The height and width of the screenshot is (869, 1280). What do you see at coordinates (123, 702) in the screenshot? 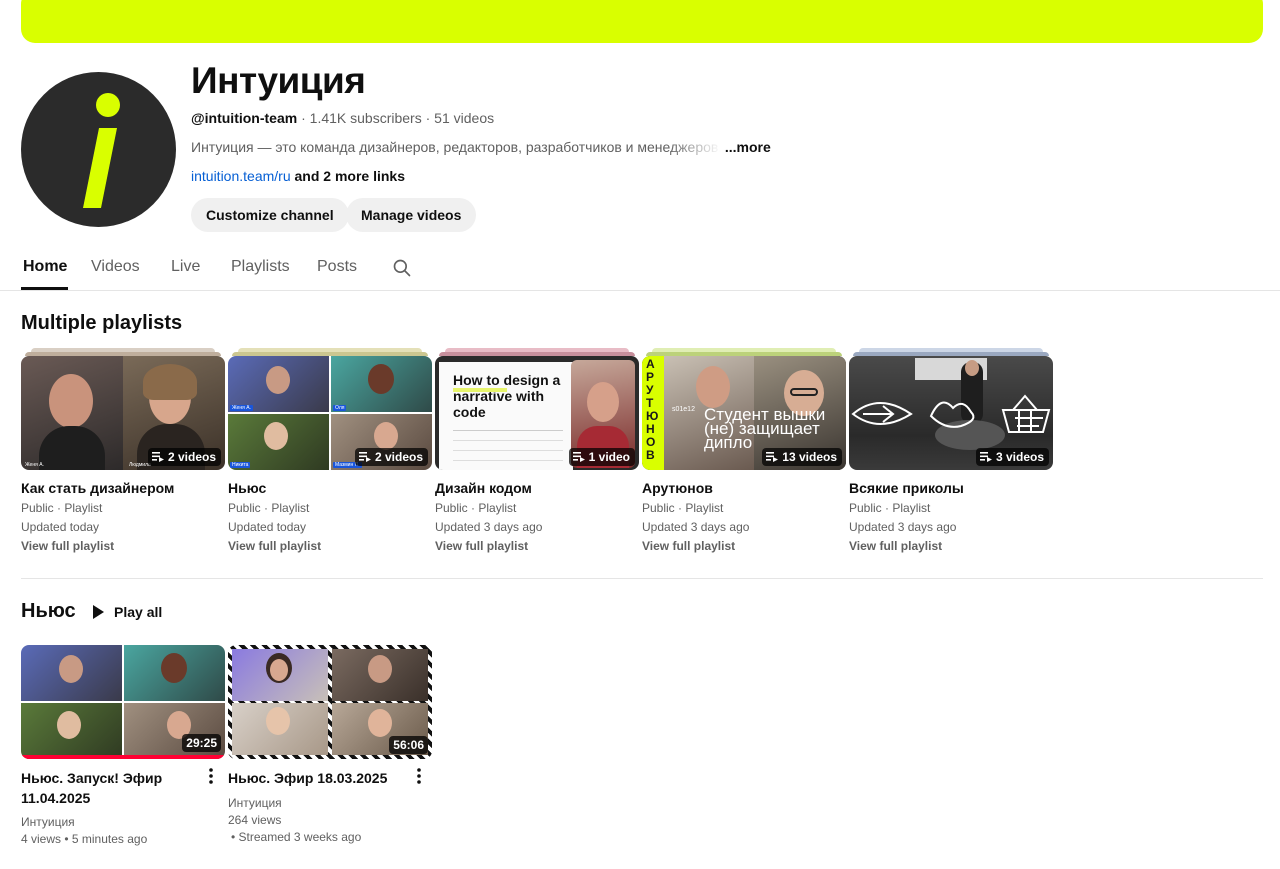
I see `video-thumbnail: 29:25` at bounding box center [123, 702].